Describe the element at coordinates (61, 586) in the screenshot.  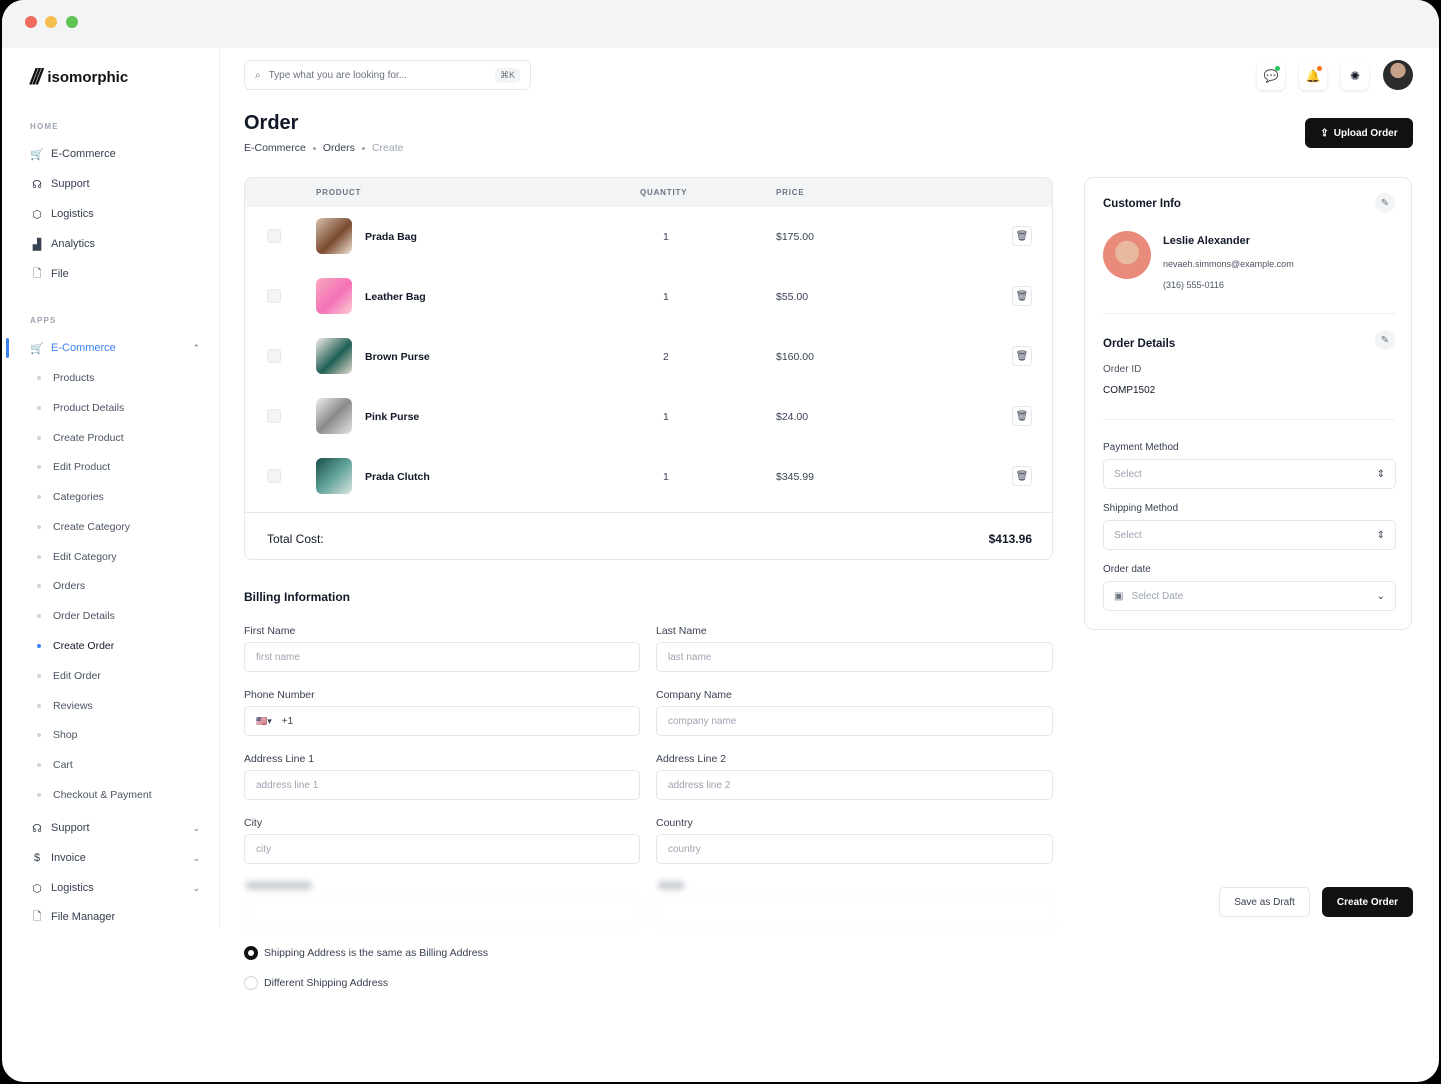
I see `sidebar-subitem-orders: Orders` at that location.